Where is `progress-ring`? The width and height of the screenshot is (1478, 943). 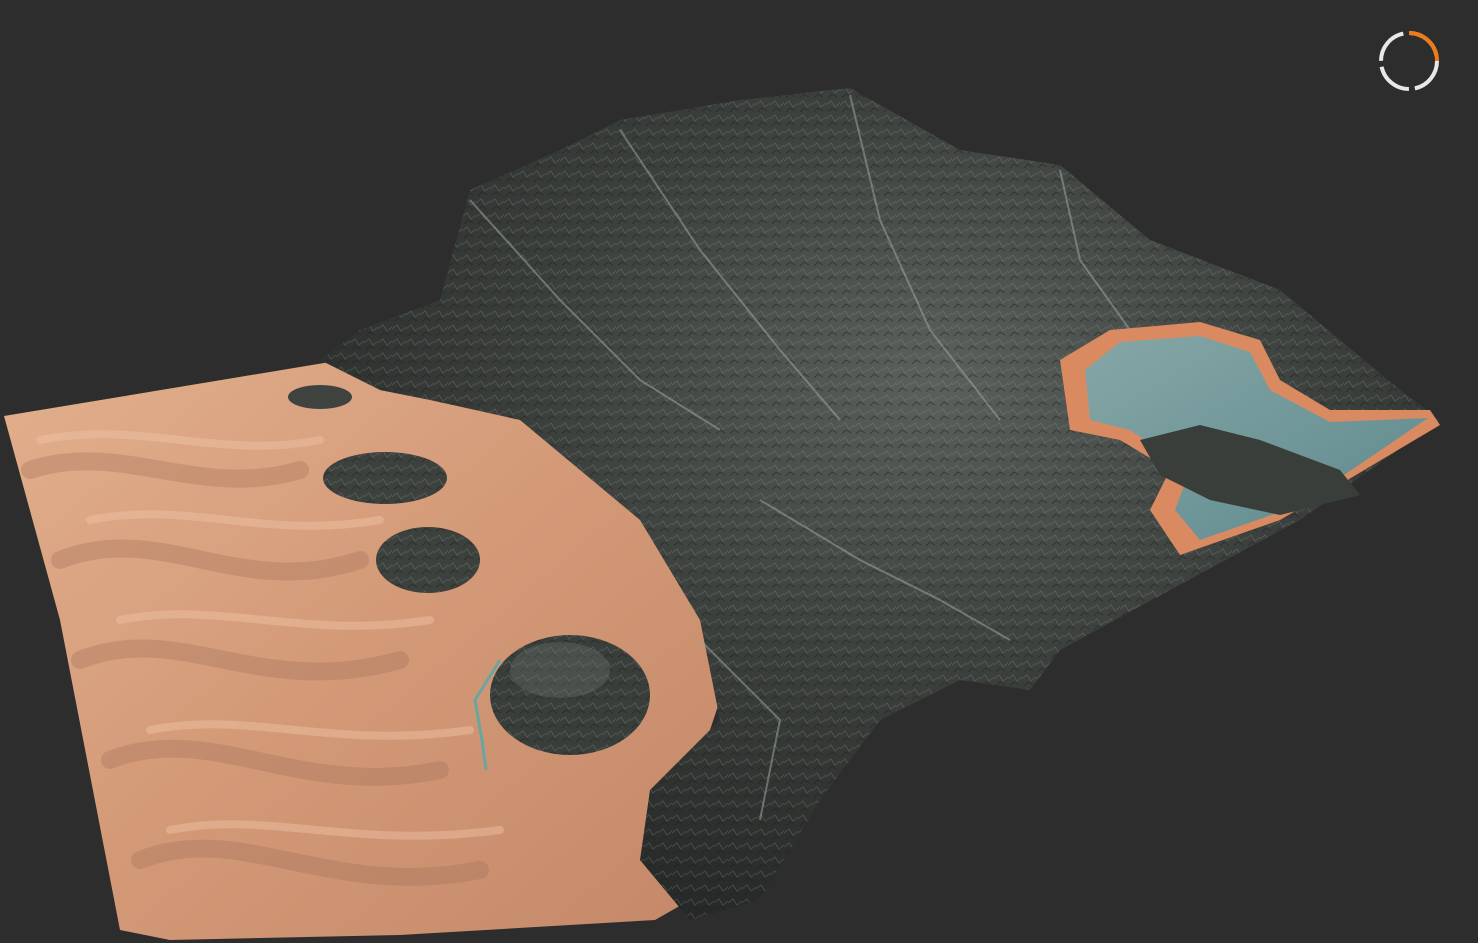 progress-ring is located at coordinates (1409, 61).